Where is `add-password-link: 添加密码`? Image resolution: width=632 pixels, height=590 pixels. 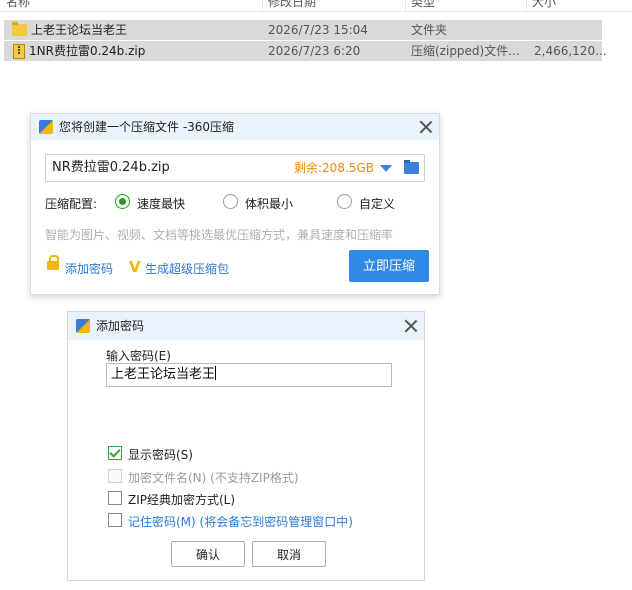
add-password-link: 添加密码 is located at coordinates (89, 268).